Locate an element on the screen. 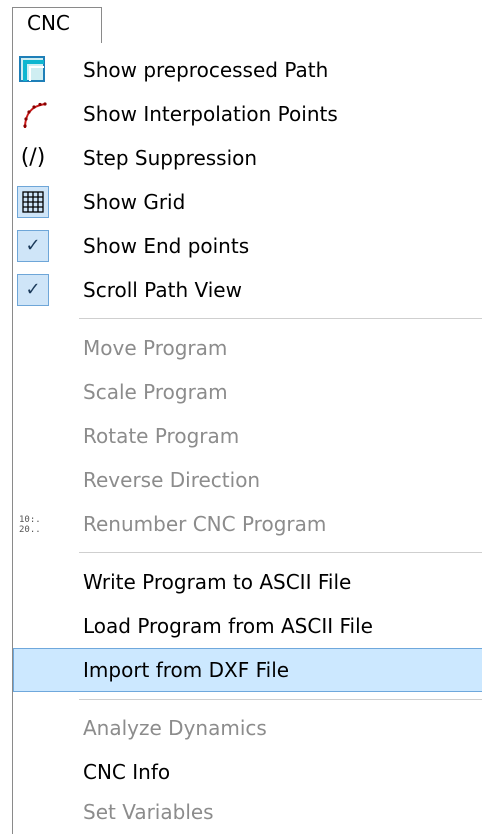 This screenshot has height=834, width=482. menu-item-rotate-program: Rotate Program is located at coordinates (247, 436).